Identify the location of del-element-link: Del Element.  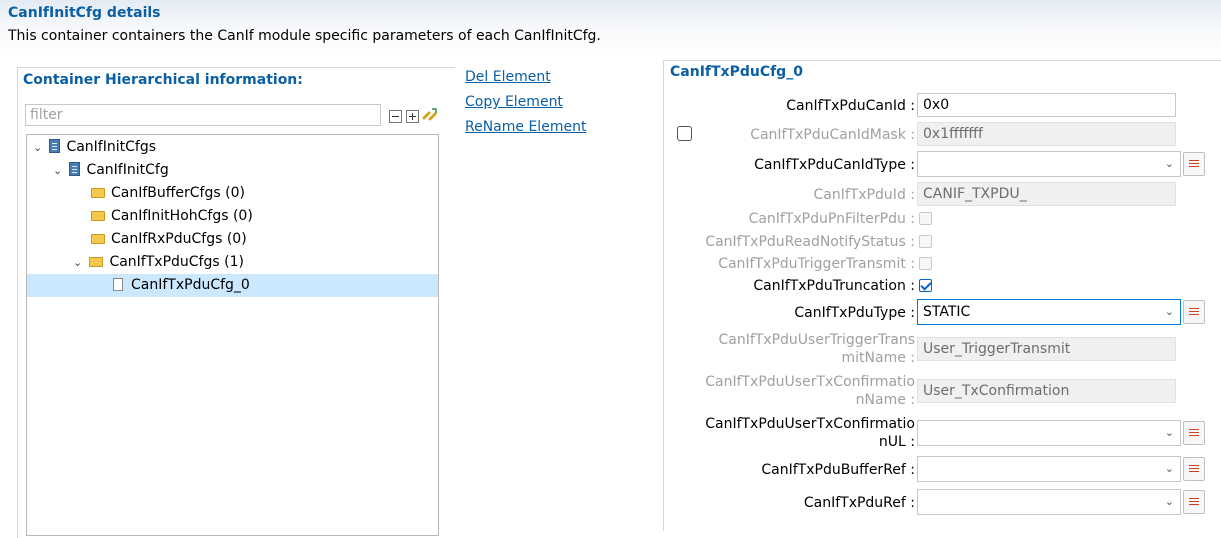
(508, 77).